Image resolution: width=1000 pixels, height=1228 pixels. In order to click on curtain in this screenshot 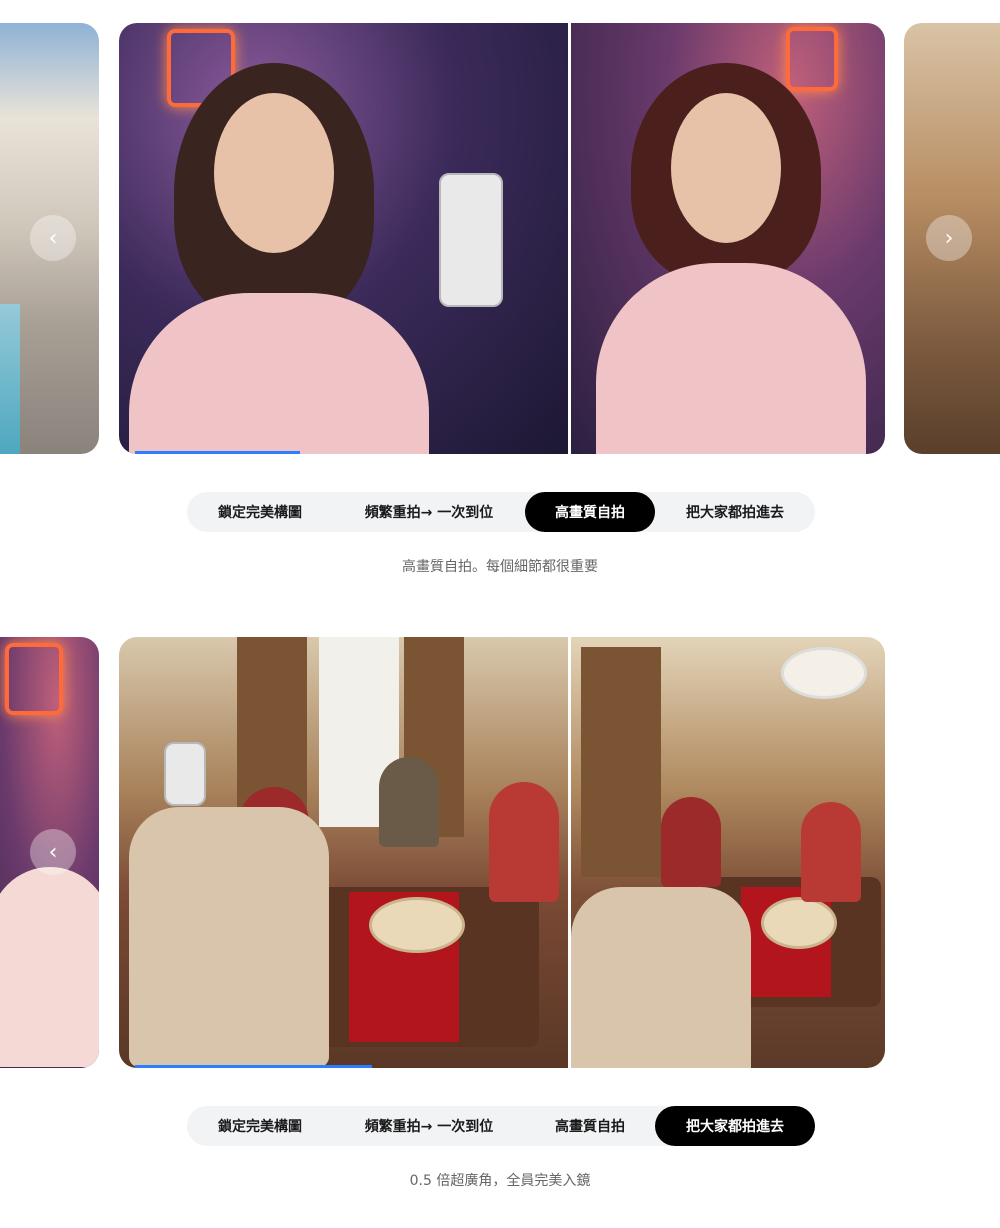, I will do `click(621, 762)`.